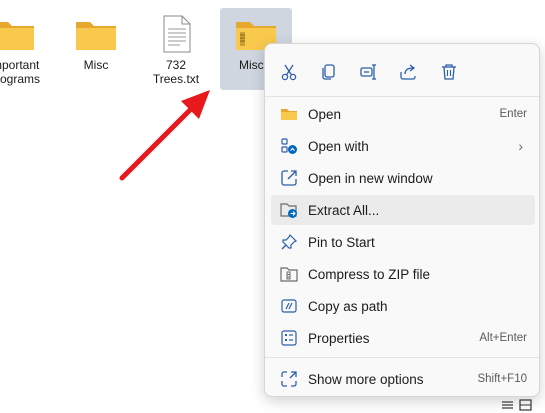 This screenshot has height=413, width=545. Describe the element at coordinates (507, 405) in the screenshot. I see `list-view-icon` at that location.